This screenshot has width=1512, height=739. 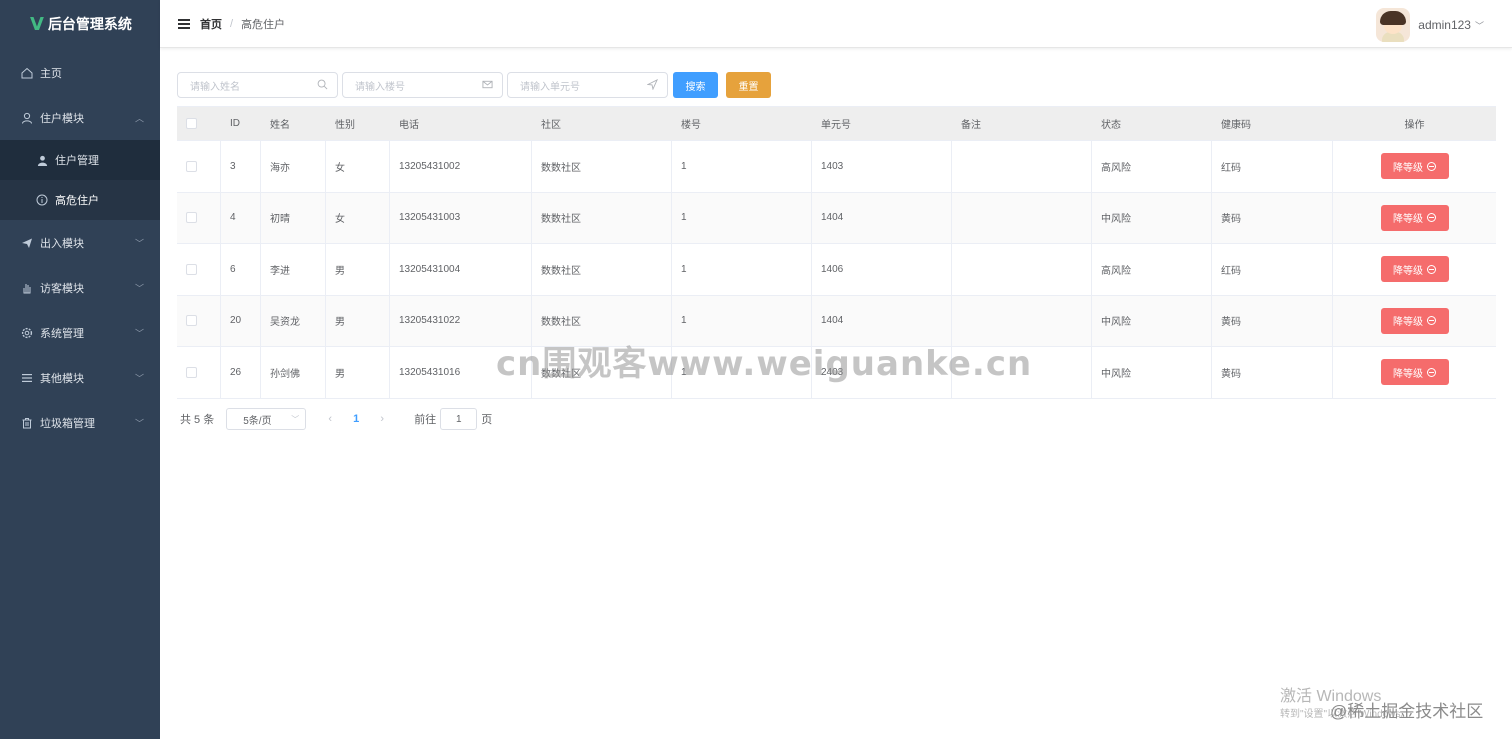 What do you see at coordinates (882, 166) in the screenshot?
I see `cell-unit: 1403` at bounding box center [882, 166].